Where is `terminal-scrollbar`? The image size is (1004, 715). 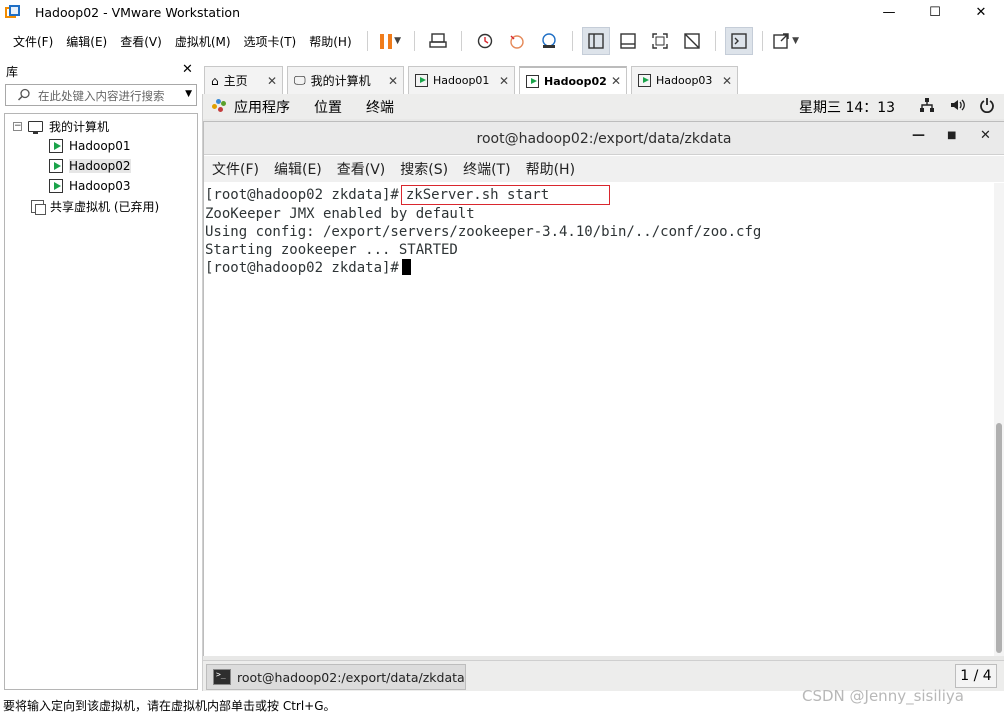 terminal-scrollbar is located at coordinates (999, 419).